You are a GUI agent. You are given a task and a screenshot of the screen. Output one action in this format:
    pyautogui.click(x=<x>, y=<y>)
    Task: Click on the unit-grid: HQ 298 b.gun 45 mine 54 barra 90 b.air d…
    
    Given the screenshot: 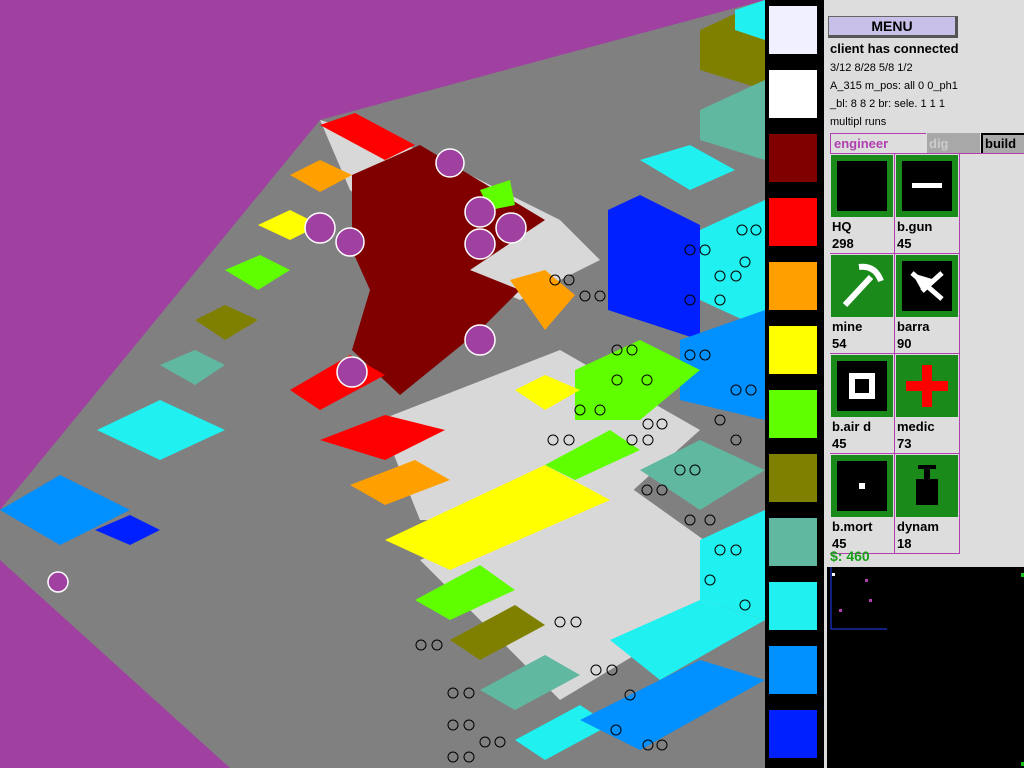 What is the action you would take?
    pyautogui.click(x=927, y=353)
    